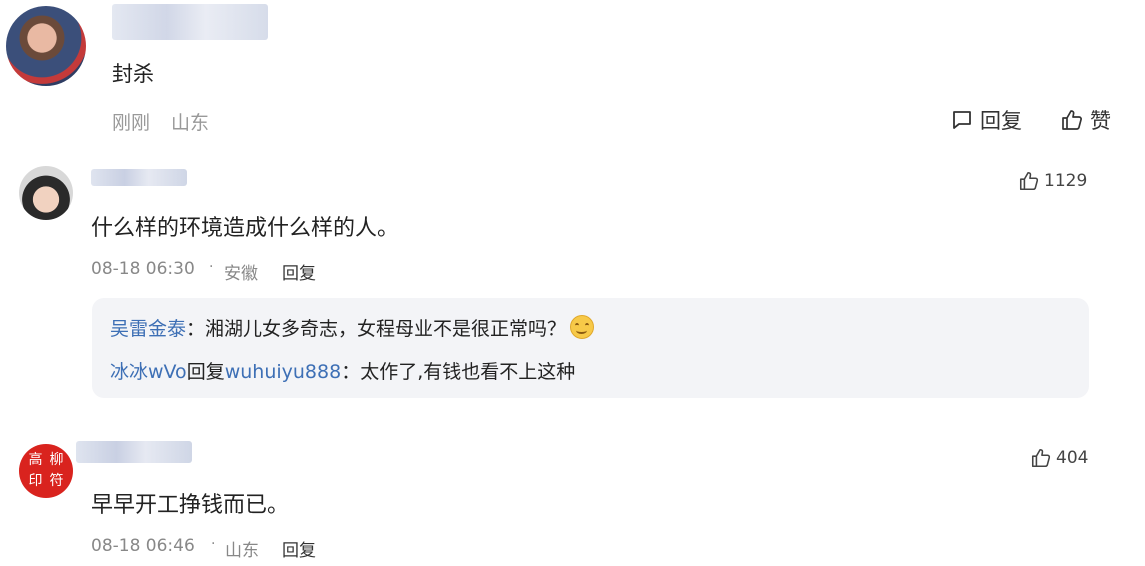 Image resolution: width=1145 pixels, height=566 pixels. What do you see at coordinates (190, 505) in the screenshot?
I see `comment-text: 早早开工挣钱而已。` at bounding box center [190, 505].